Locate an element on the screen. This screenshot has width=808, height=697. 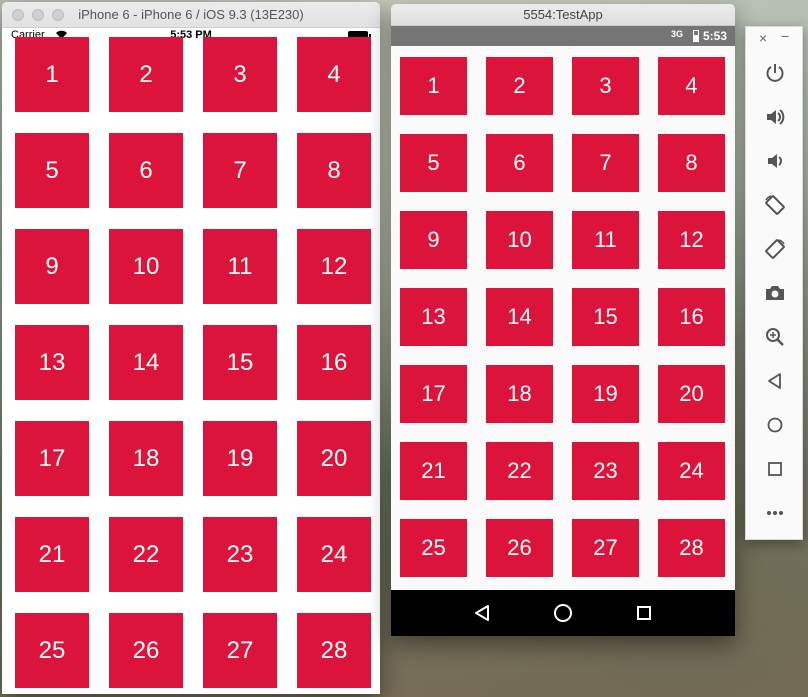
close-icon: × is located at coordinates (763, 38).